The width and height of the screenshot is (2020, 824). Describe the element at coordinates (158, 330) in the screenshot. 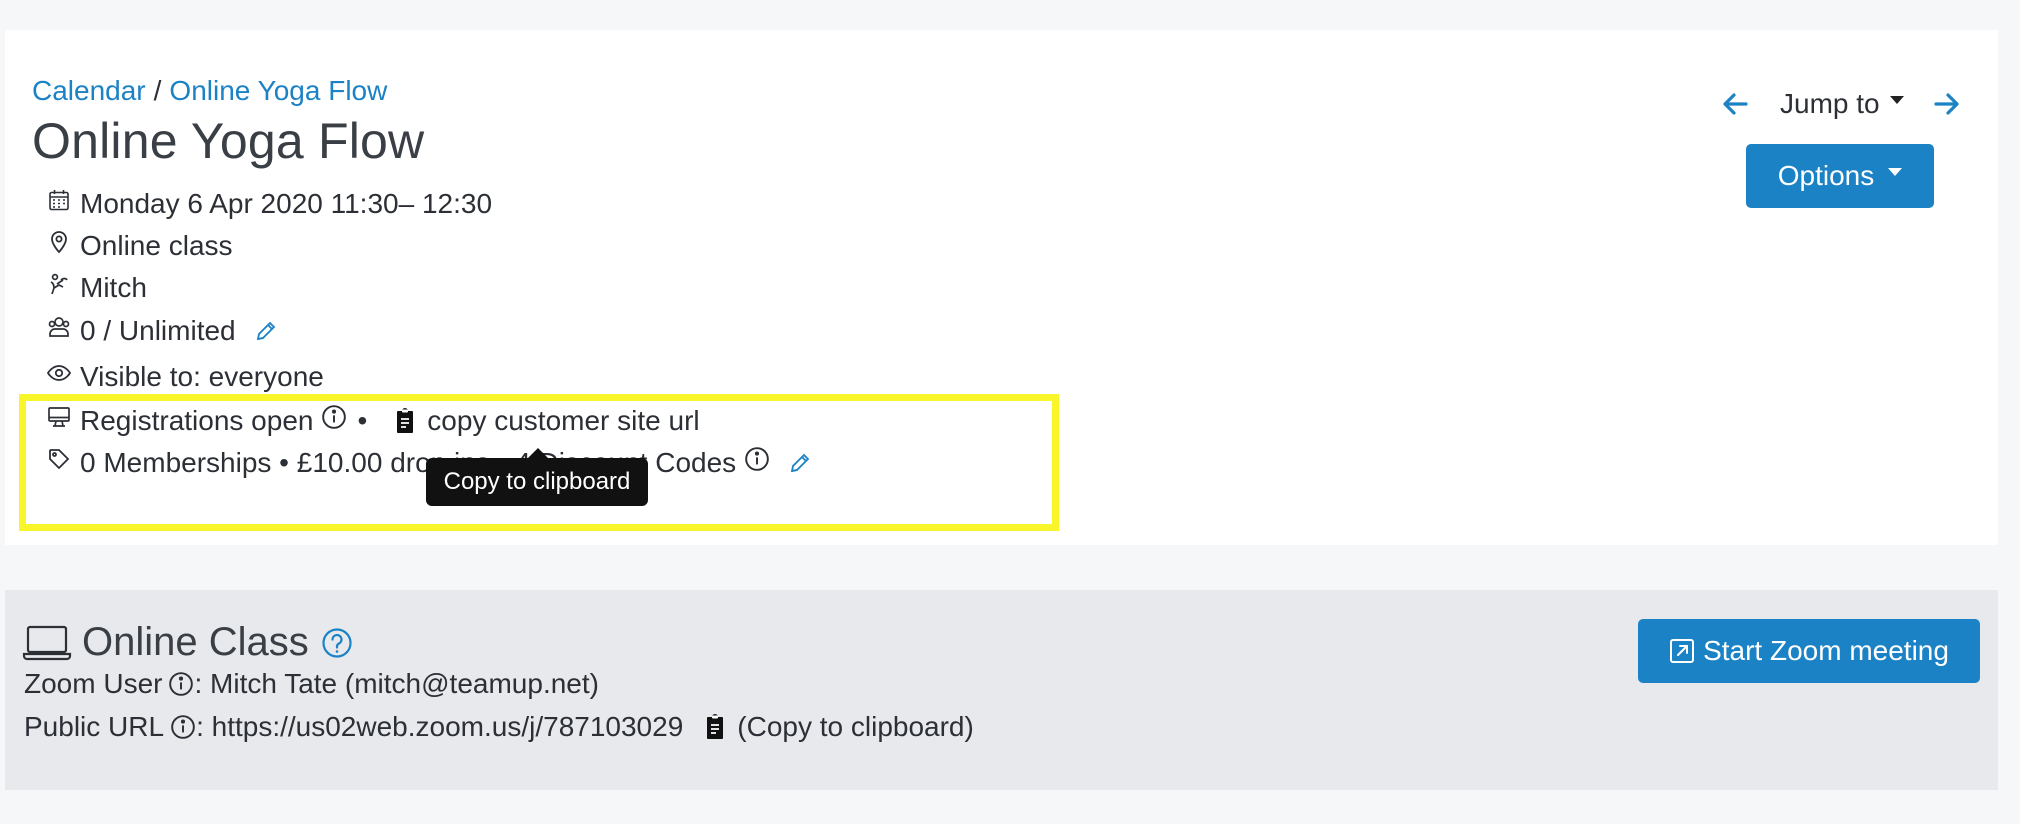

I see `capacity-text: 0 / Unlimited` at that location.